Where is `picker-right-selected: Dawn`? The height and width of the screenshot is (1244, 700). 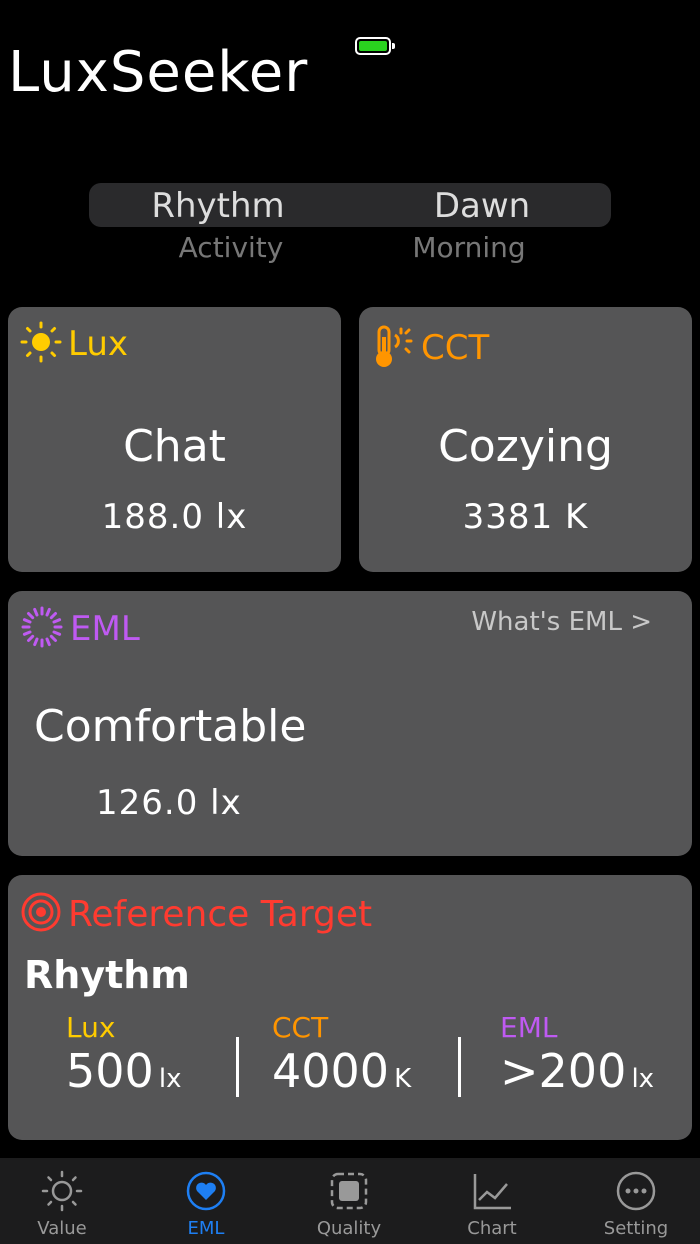 picker-right-selected: Dawn is located at coordinates (482, 206).